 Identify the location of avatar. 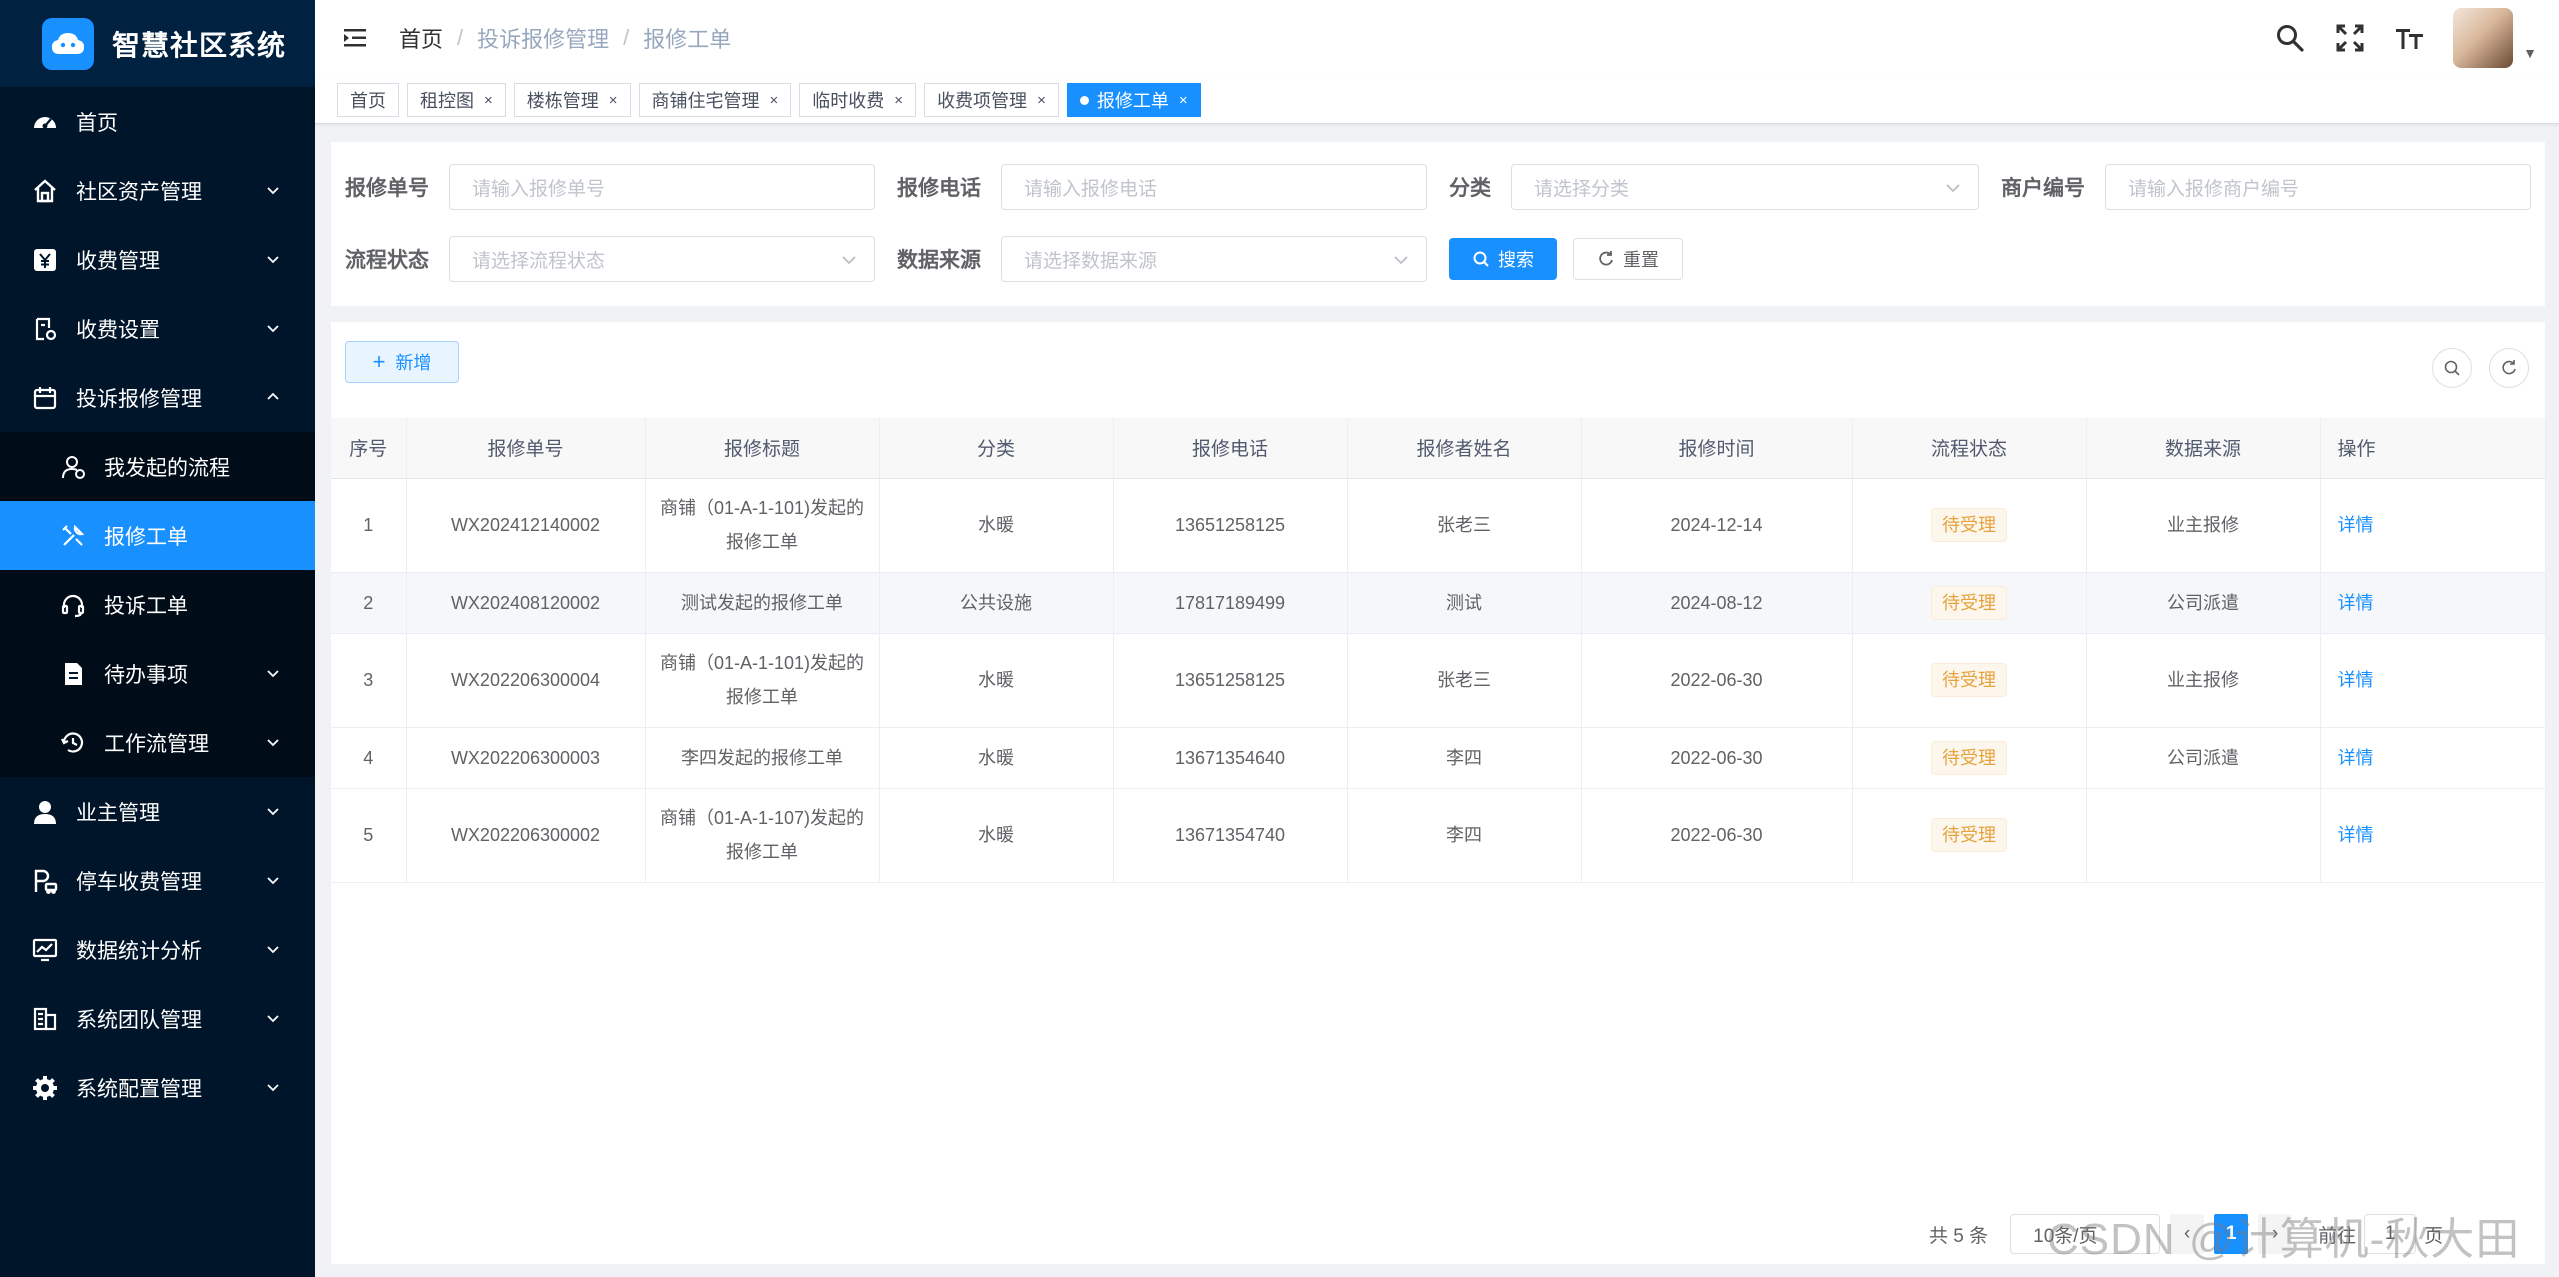
(2483, 38).